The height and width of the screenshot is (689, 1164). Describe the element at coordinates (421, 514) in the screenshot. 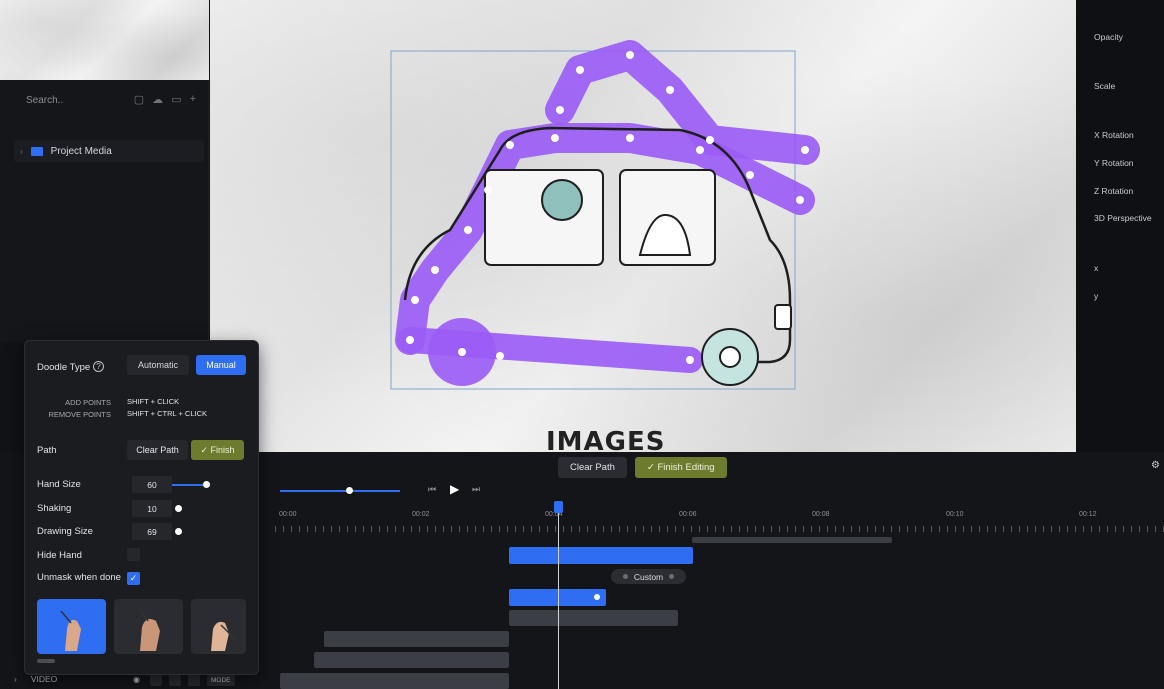

I see `tick-label: 00:02` at that location.